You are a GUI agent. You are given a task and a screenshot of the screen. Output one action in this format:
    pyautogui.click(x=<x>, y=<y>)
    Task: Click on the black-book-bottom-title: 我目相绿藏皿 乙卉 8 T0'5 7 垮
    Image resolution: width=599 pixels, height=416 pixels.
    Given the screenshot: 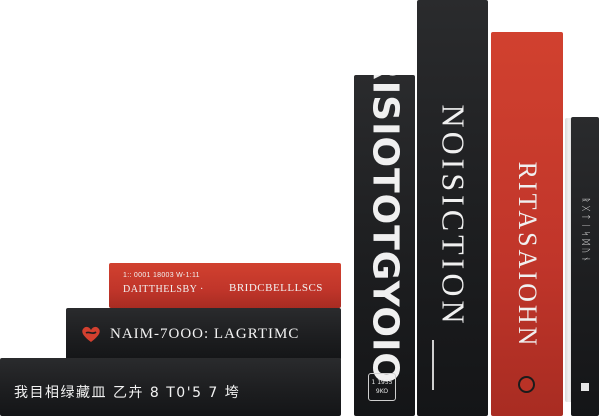 What is the action you would take?
    pyautogui.click(x=127, y=393)
    